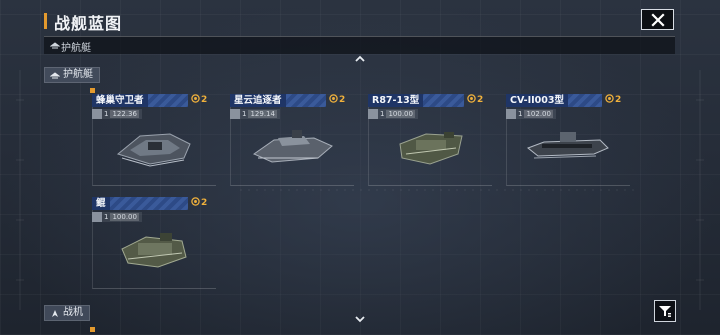 Image resolution: width=720 pixels, height=335 pixels. Describe the element at coordinates (360, 59) in the screenshot. I see `chevron-up-icon` at that location.